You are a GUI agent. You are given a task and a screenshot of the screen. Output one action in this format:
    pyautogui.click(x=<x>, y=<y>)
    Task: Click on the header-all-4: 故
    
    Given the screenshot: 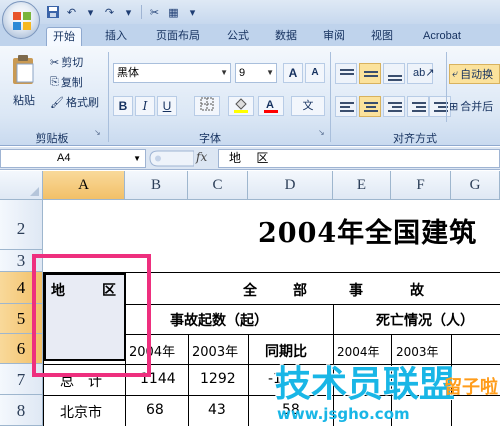 What is the action you would take?
    pyautogui.click(x=417, y=291)
    